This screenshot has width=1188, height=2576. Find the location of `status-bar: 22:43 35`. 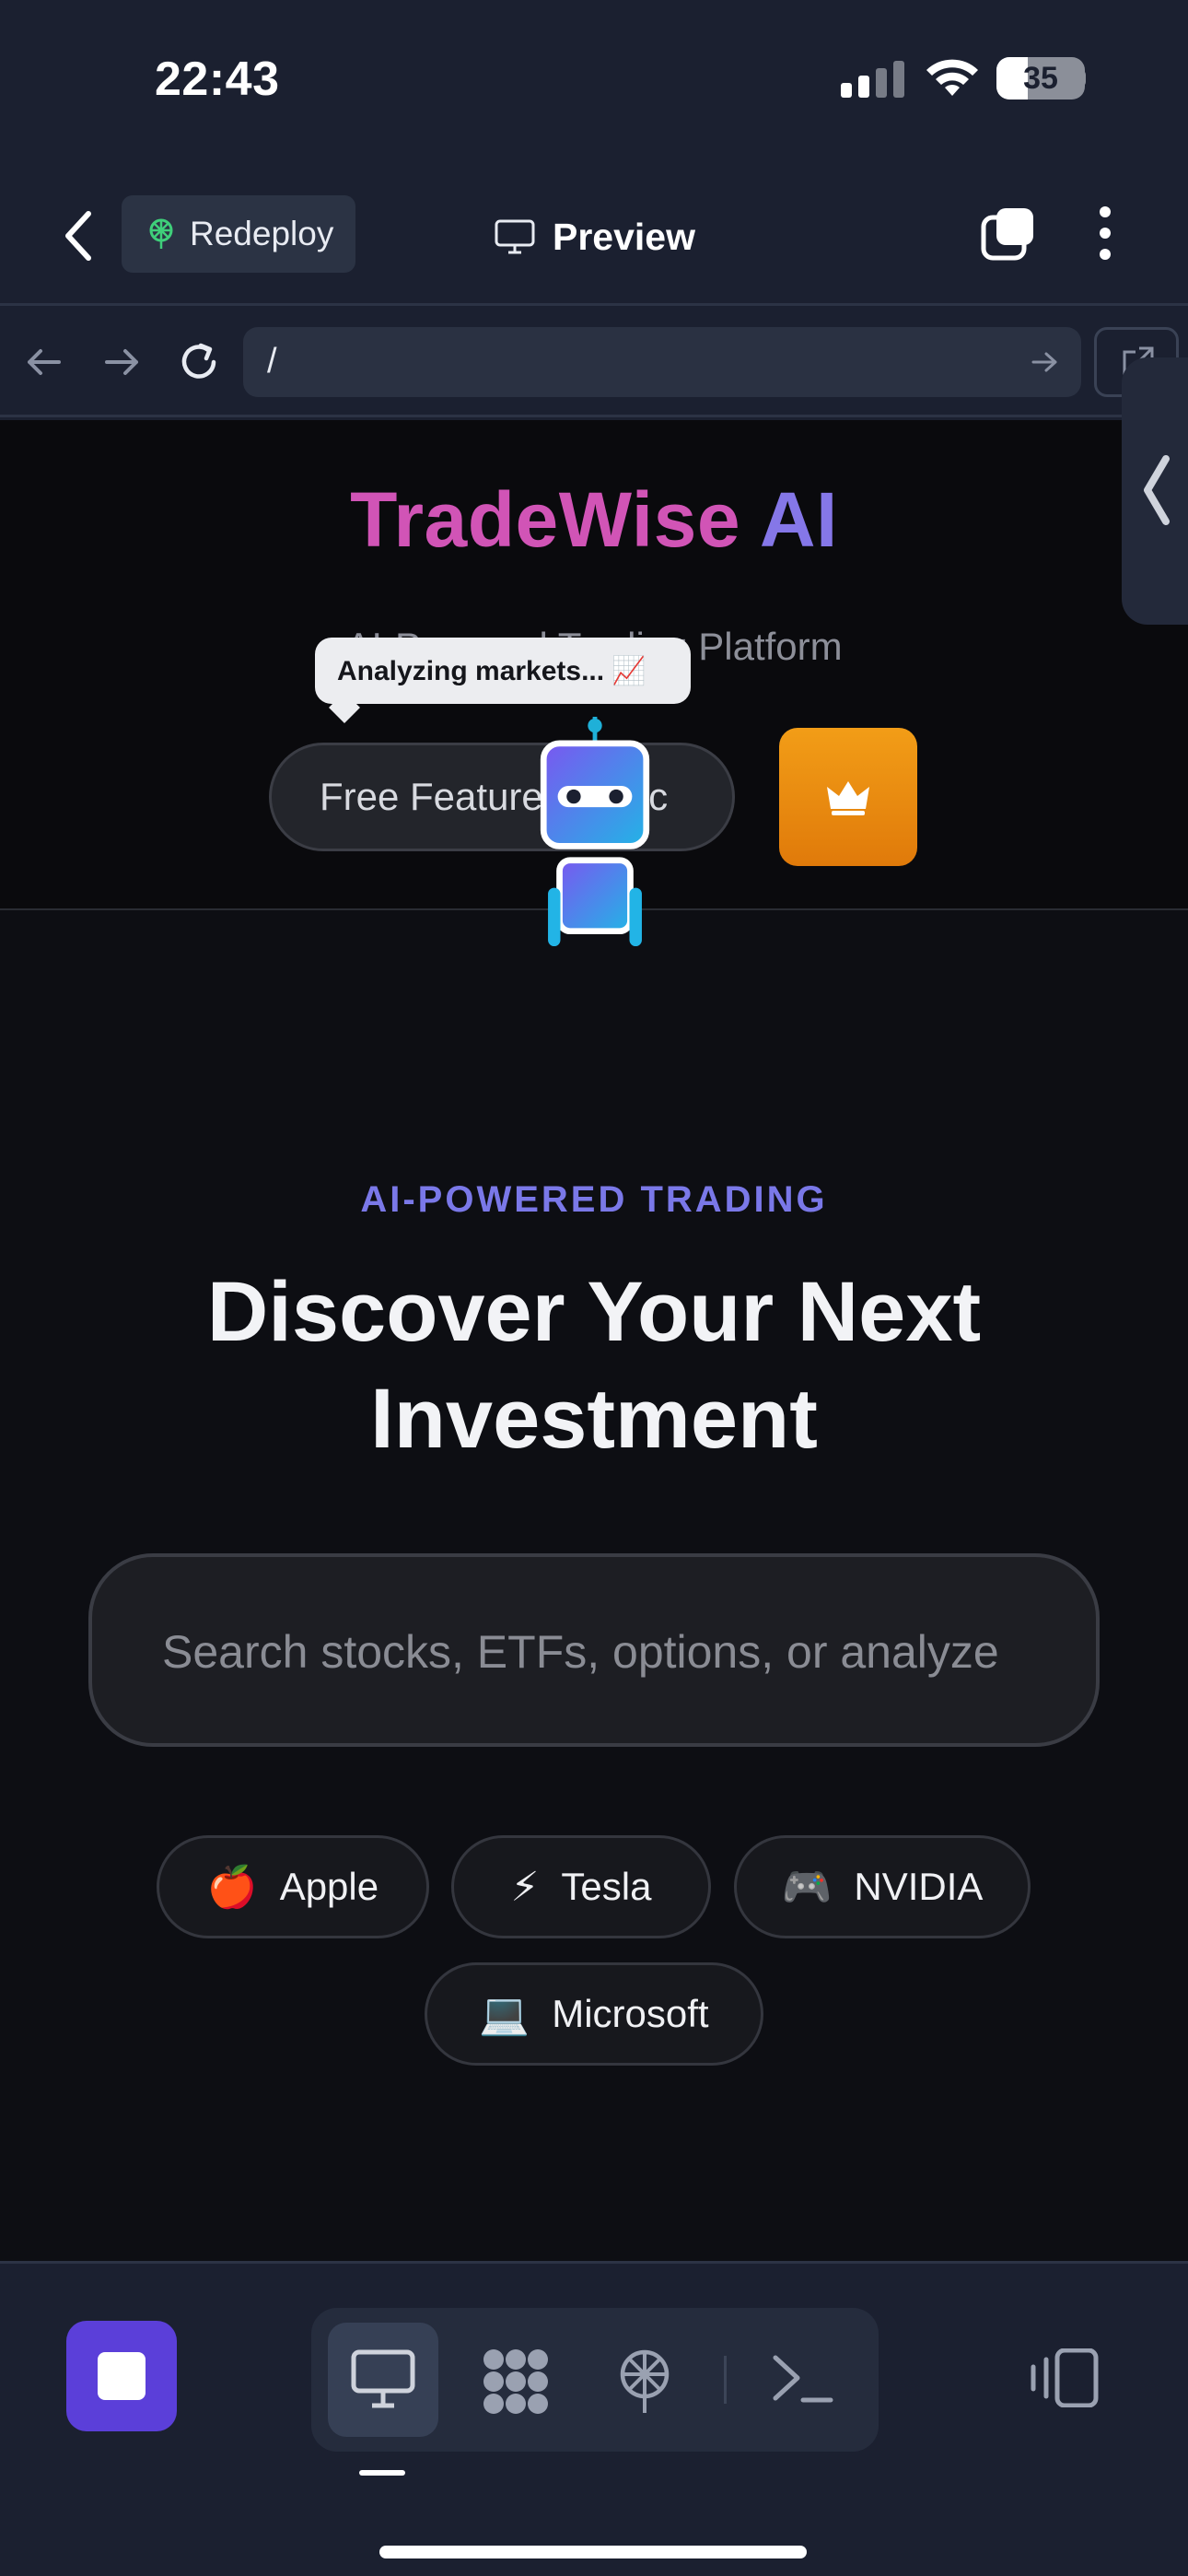

status-bar: 22:43 35 is located at coordinates (594, 83).